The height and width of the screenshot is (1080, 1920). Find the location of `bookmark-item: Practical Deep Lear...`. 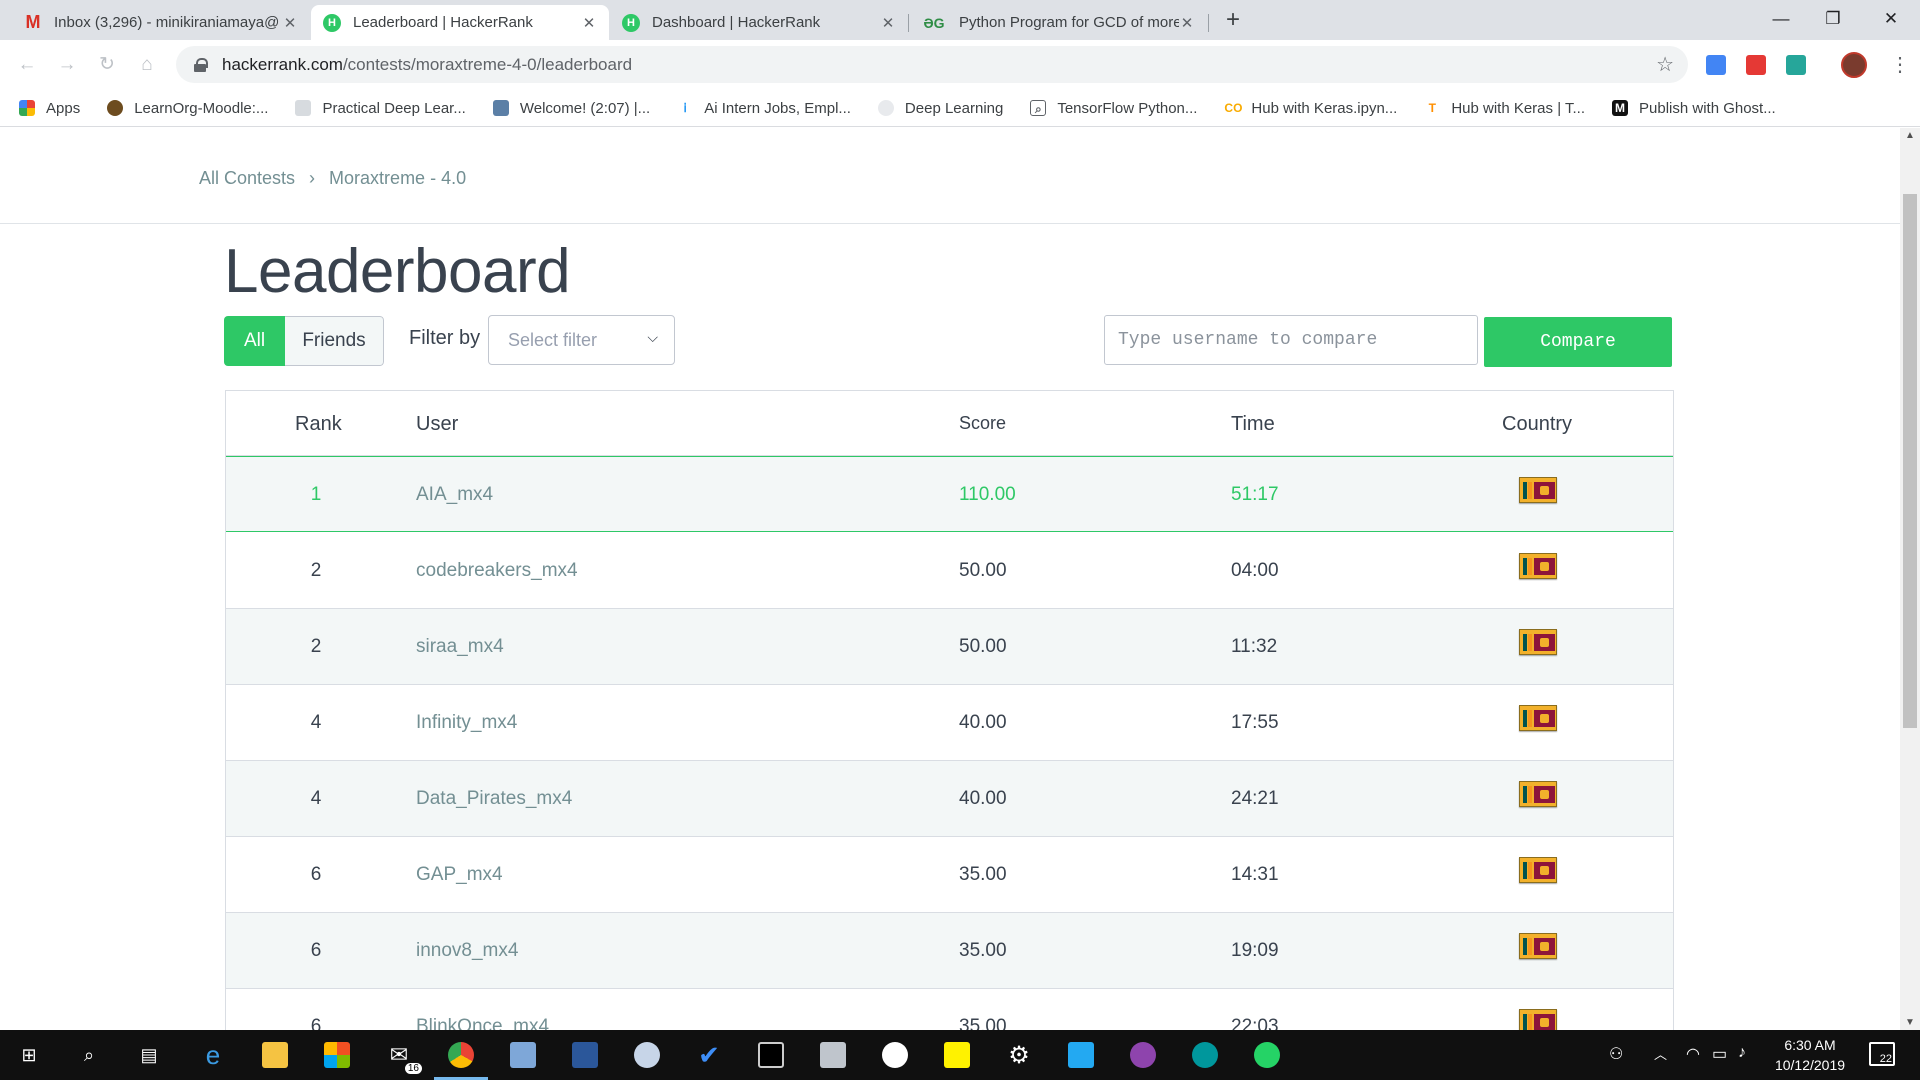

bookmark-item: Practical Deep Lear... is located at coordinates (380, 108).